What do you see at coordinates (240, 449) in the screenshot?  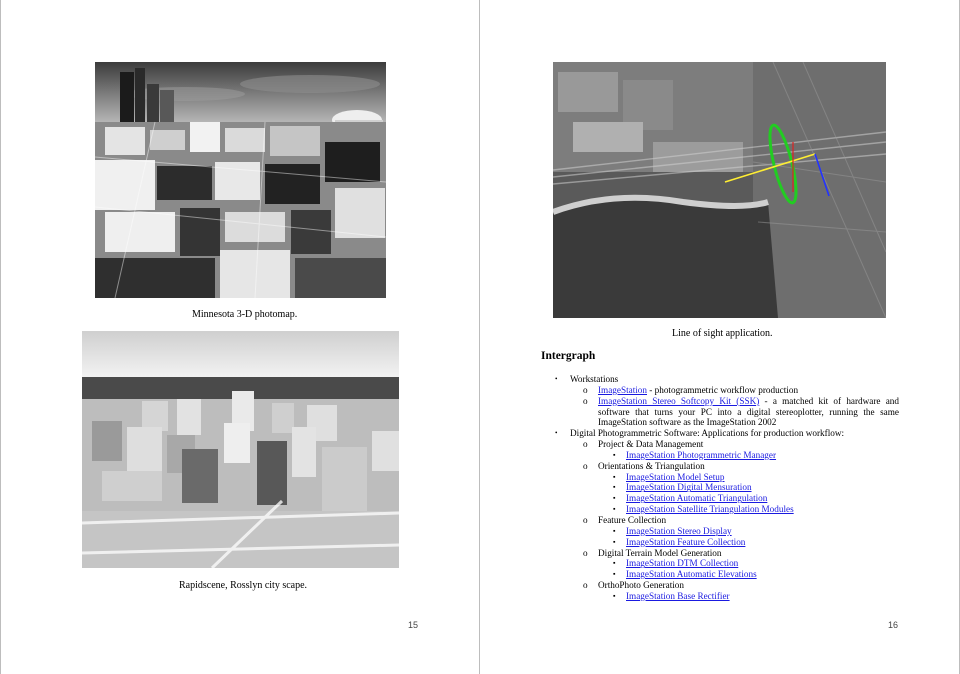 I see `rosslyn-cityscape-image` at bounding box center [240, 449].